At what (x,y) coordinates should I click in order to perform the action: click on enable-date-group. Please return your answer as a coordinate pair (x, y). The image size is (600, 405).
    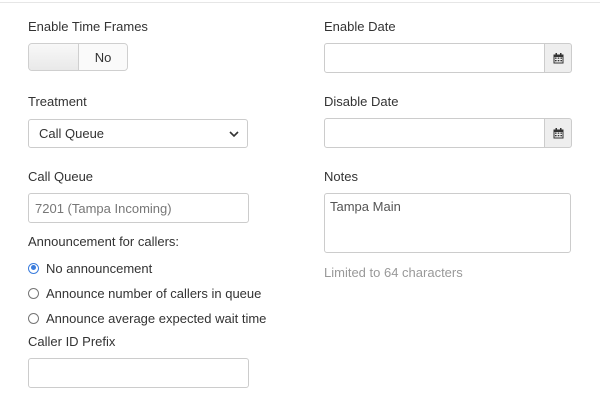
    Looking at the image, I should click on (448, 58).